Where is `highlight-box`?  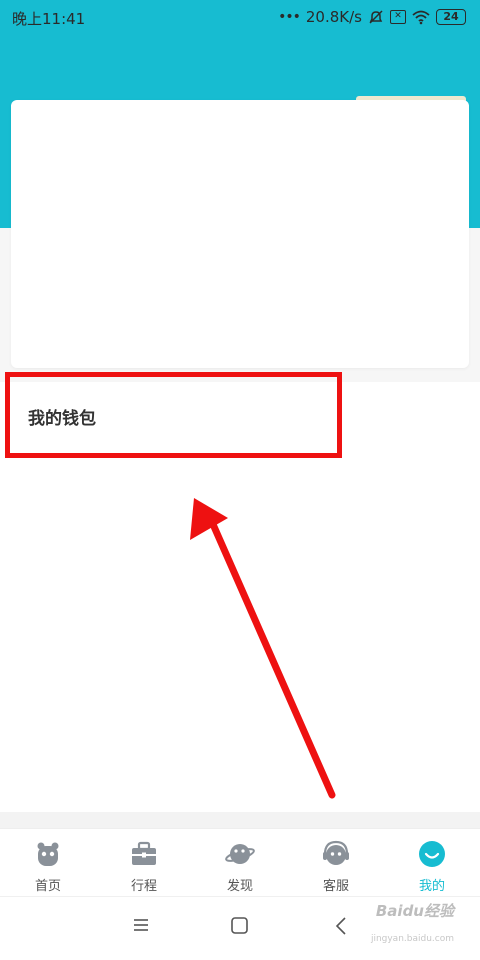 highlight-box is located at coordinates (173, 415).